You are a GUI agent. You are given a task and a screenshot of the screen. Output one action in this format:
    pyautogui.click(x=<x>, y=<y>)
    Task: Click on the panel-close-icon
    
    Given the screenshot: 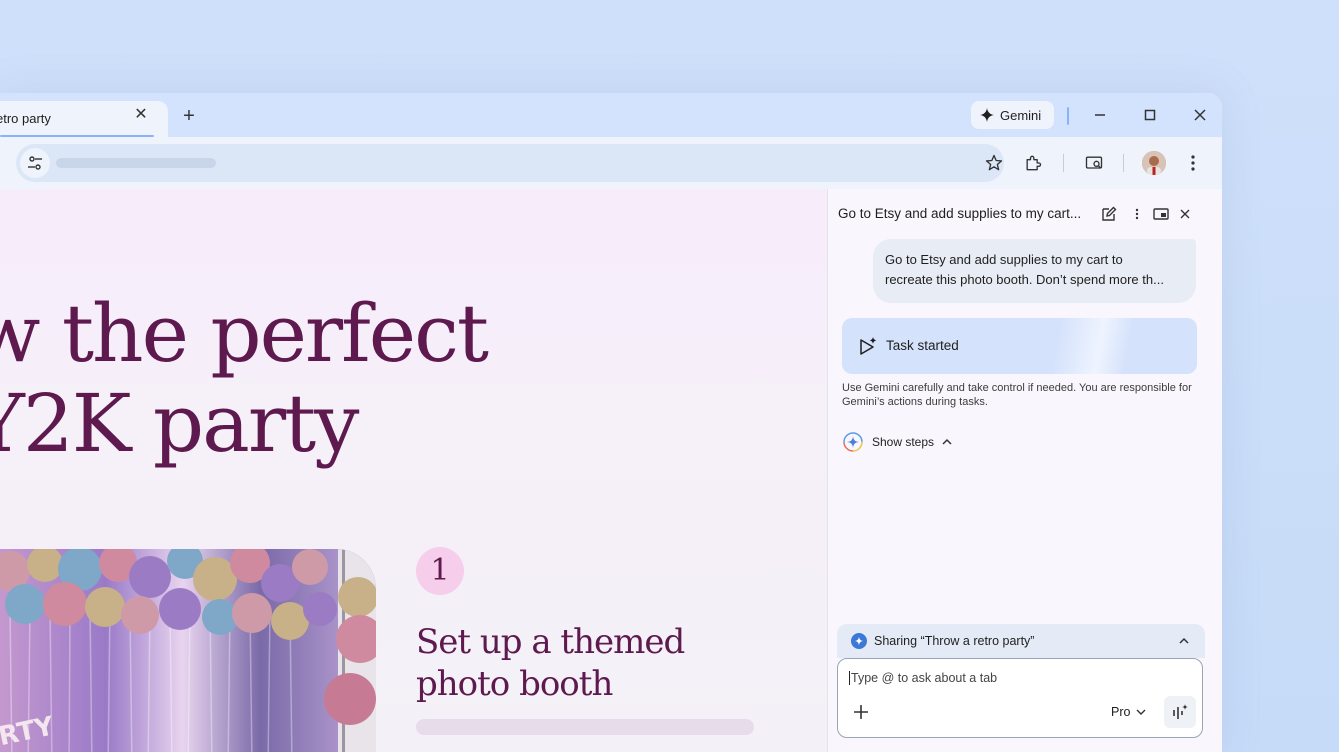 What is the action you would take?
    pyautogui.click(x=1185, y=214)
    